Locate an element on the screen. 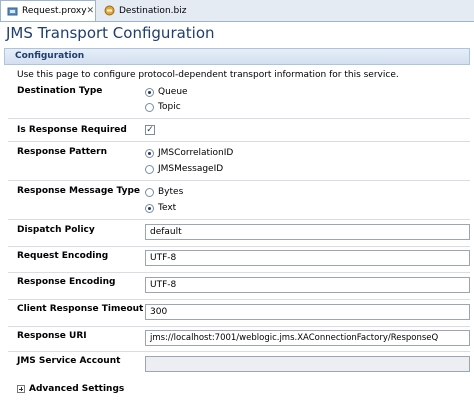 The height and width of the screenshot is (400, 474). radio-destination-topic: Topic is located at coordinates (163, 107).